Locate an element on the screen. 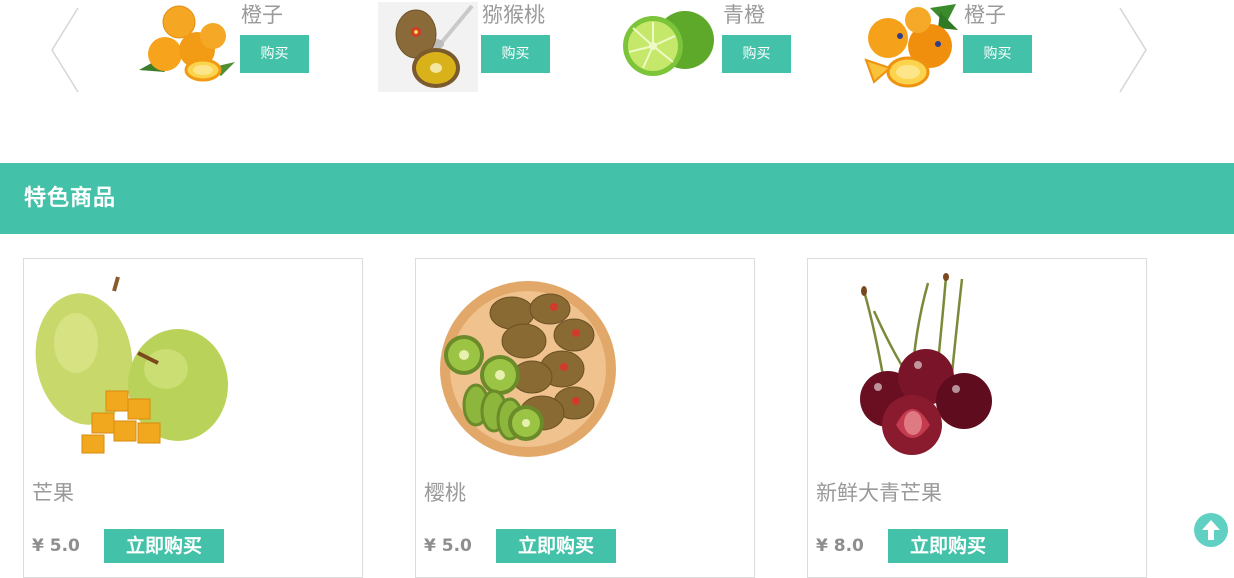  mango-image is located at coordinates (131, 365).